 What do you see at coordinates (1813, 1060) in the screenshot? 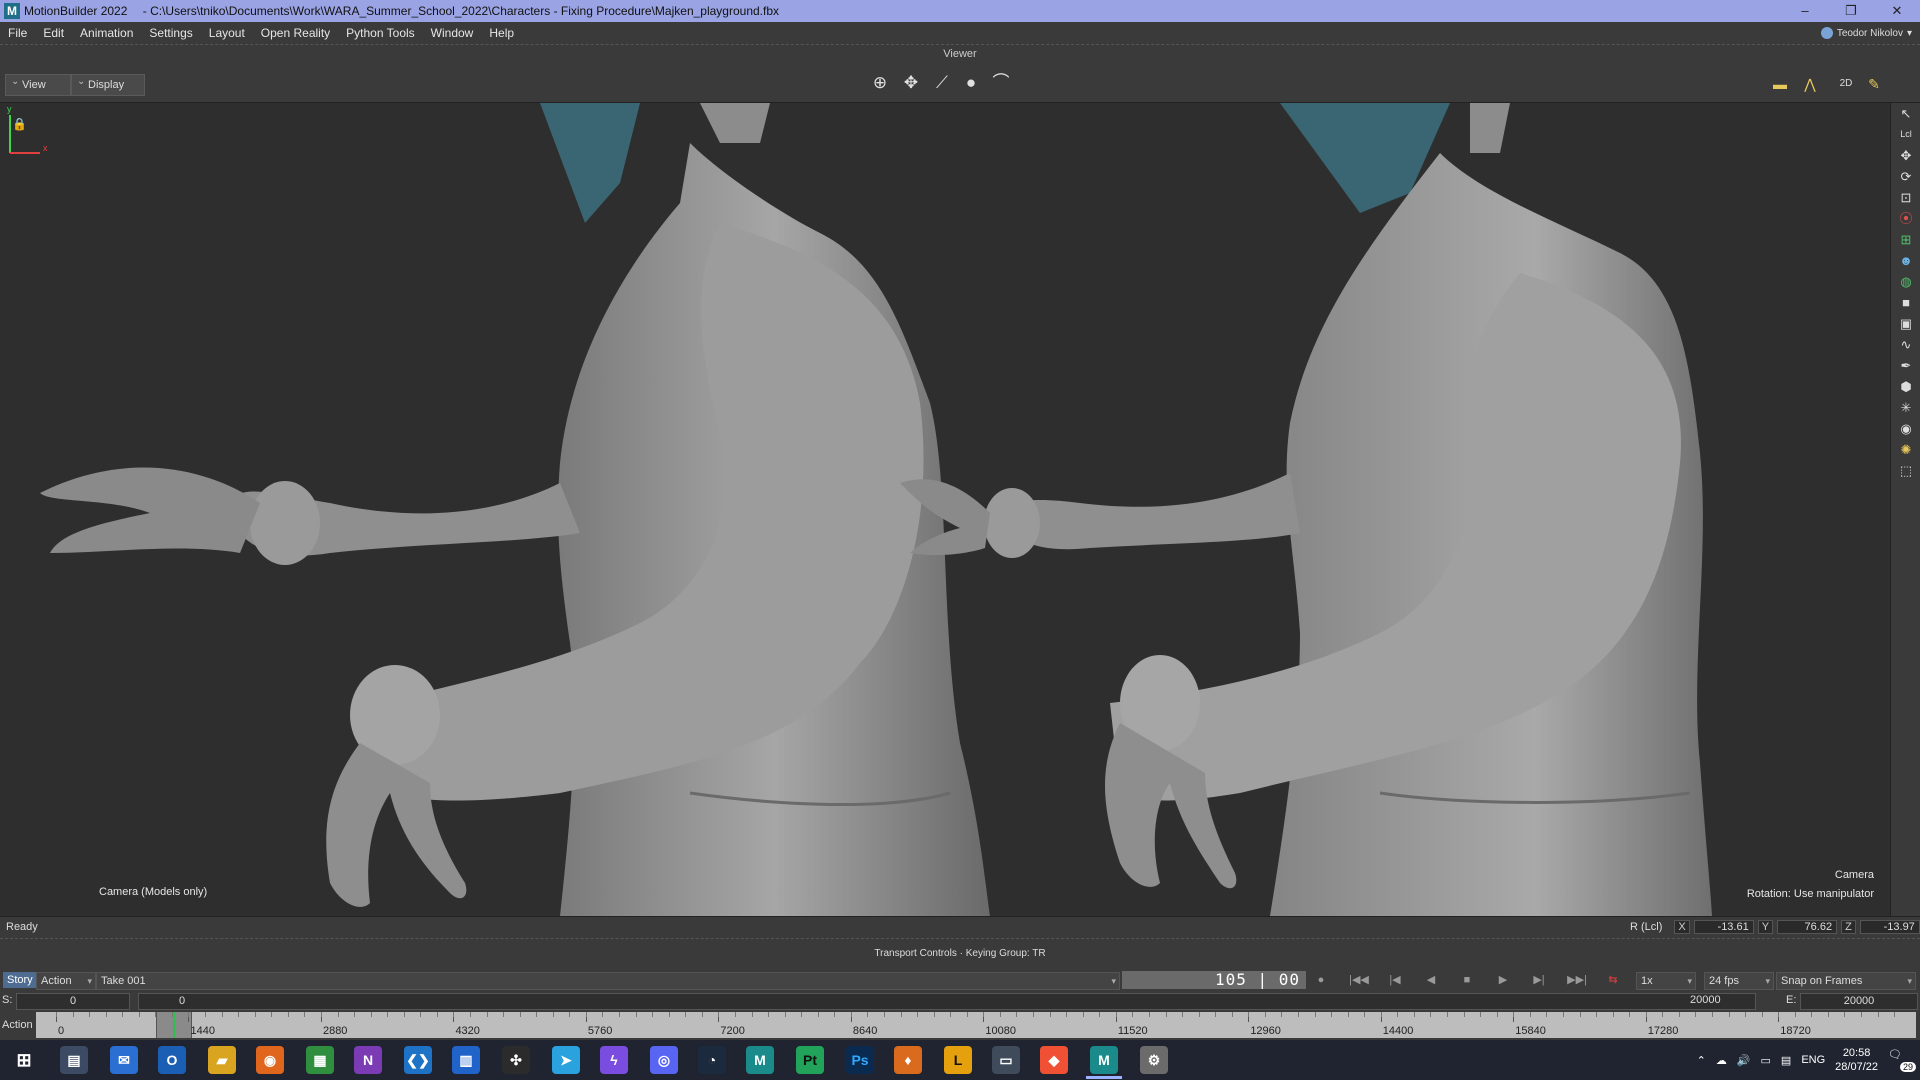
I see `language-indicator: ENG` at bounding box center [1813, 1060].